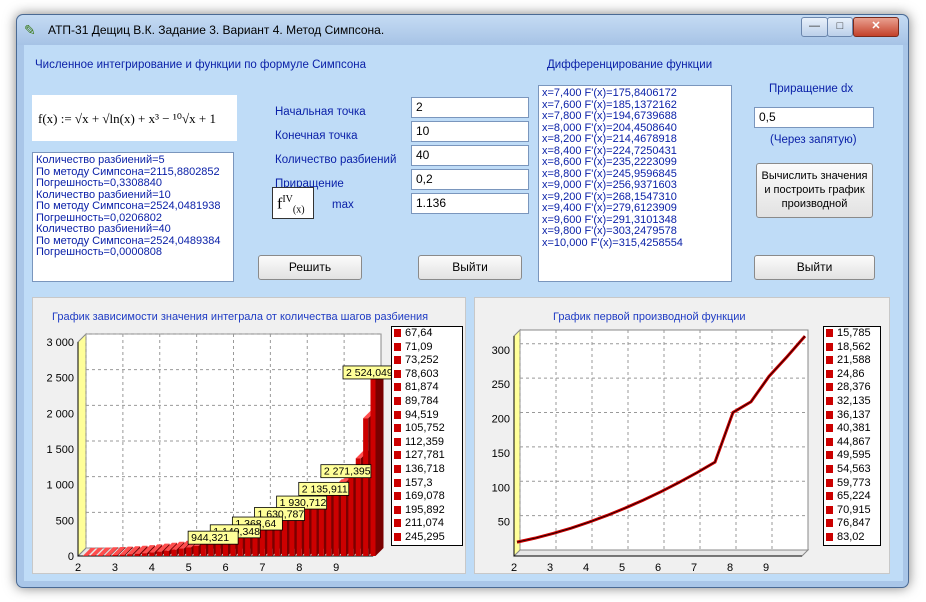 This screenshot has width=926, height=602. I want to click on legend-label: 59,773, so click(854, 482).